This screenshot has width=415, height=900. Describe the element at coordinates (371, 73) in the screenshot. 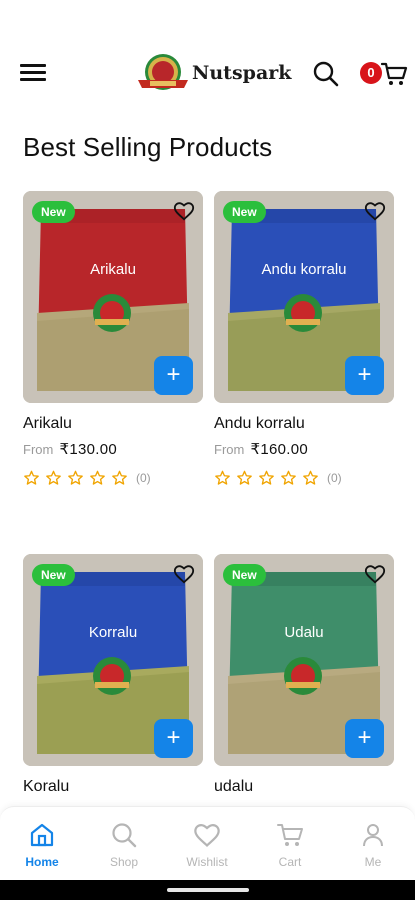

I see `cart-count-badge: 0` at that location.